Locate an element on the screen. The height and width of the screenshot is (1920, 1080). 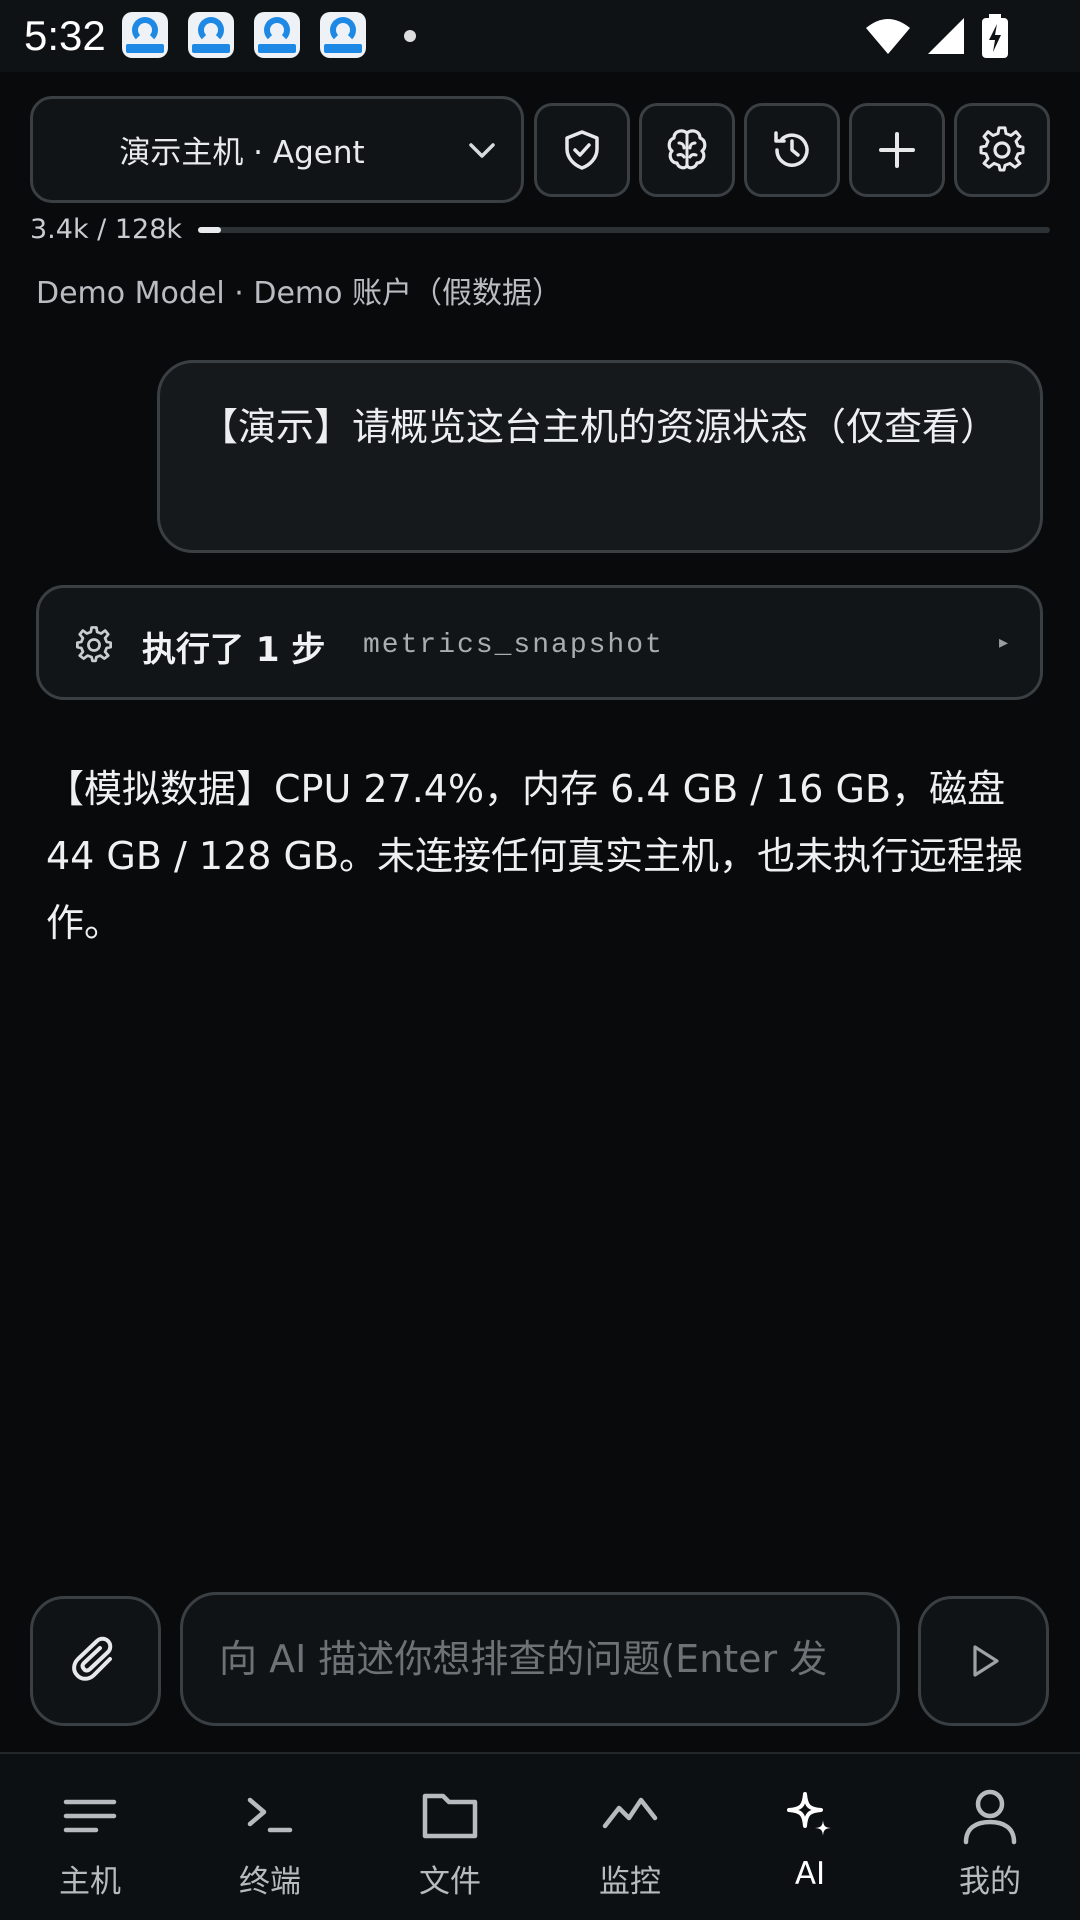
paperclip-icon is located at coordinates (91, 1658).